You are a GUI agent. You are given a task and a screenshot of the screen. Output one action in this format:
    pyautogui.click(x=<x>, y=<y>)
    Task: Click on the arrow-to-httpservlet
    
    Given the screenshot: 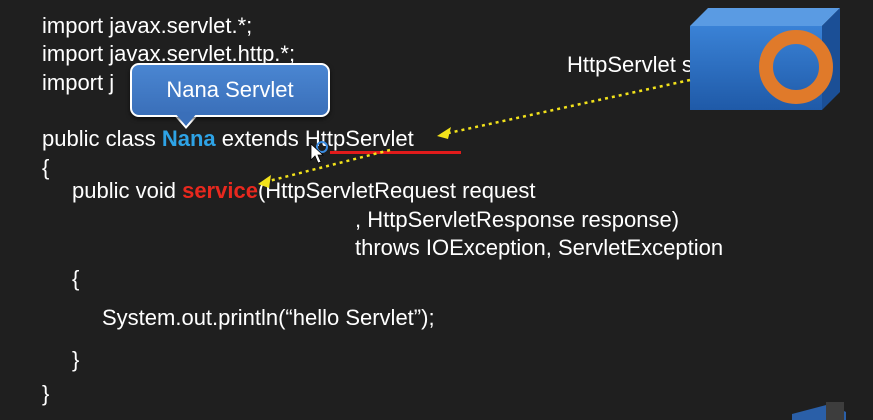 What is the action you would take?
    pyautogui.click(x=564, y=108)
    